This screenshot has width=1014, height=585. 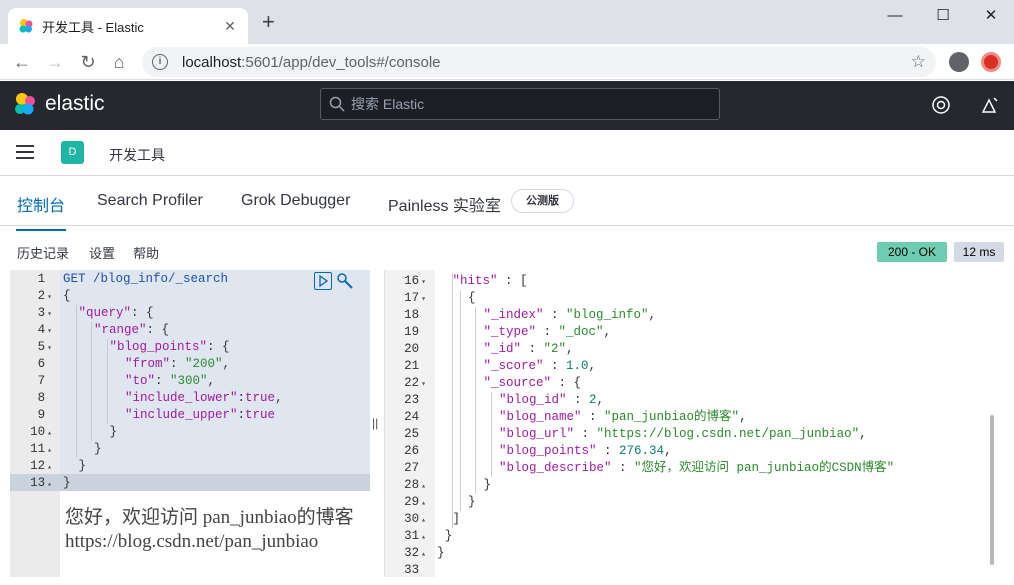 What do you see at coordinates (25, 104) in the screenshot?
I see `elastic-logo-icon` at bounding box center [25, 104].